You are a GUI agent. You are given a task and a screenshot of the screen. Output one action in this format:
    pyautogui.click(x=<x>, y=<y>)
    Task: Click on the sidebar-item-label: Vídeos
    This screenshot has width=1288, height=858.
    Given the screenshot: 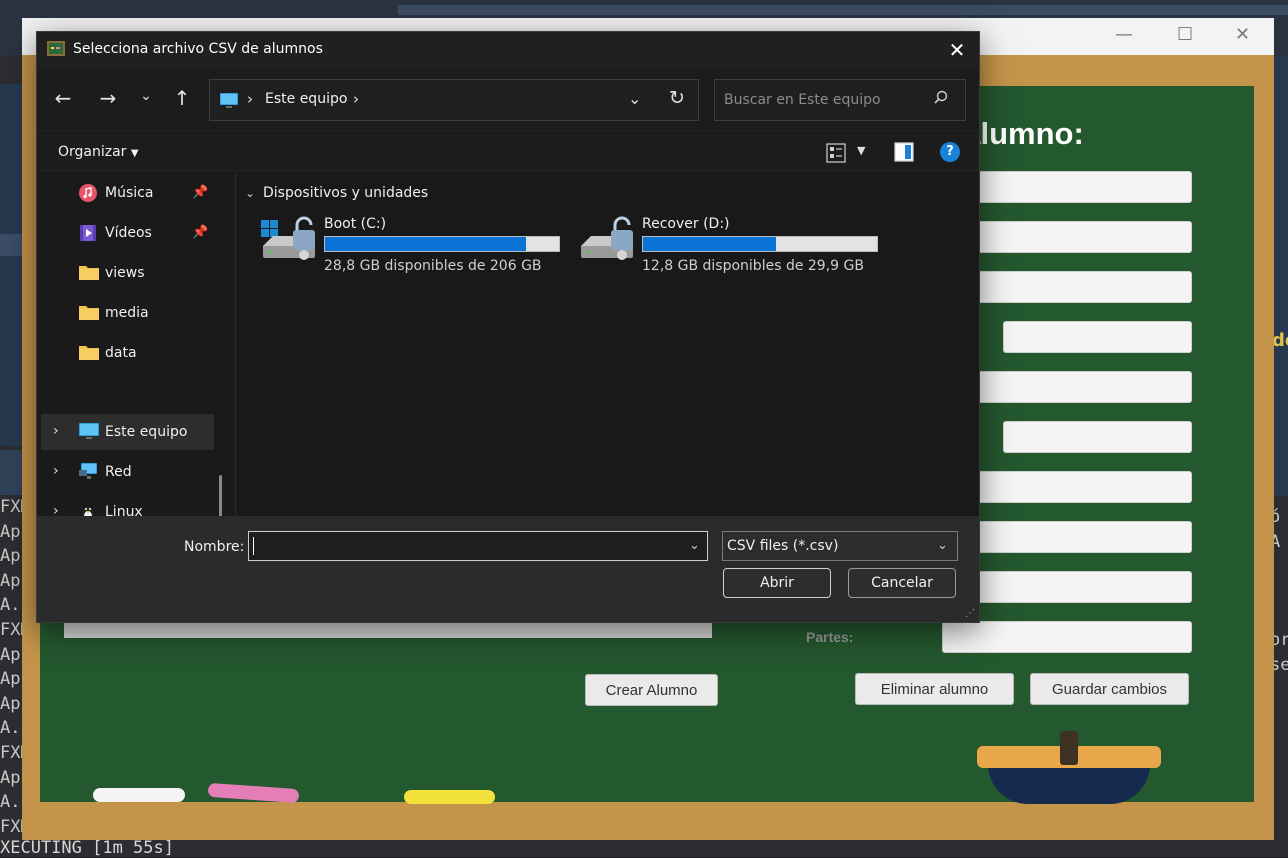 What is the action you would take?
    pyautogui.click(x=128, y=233)
    